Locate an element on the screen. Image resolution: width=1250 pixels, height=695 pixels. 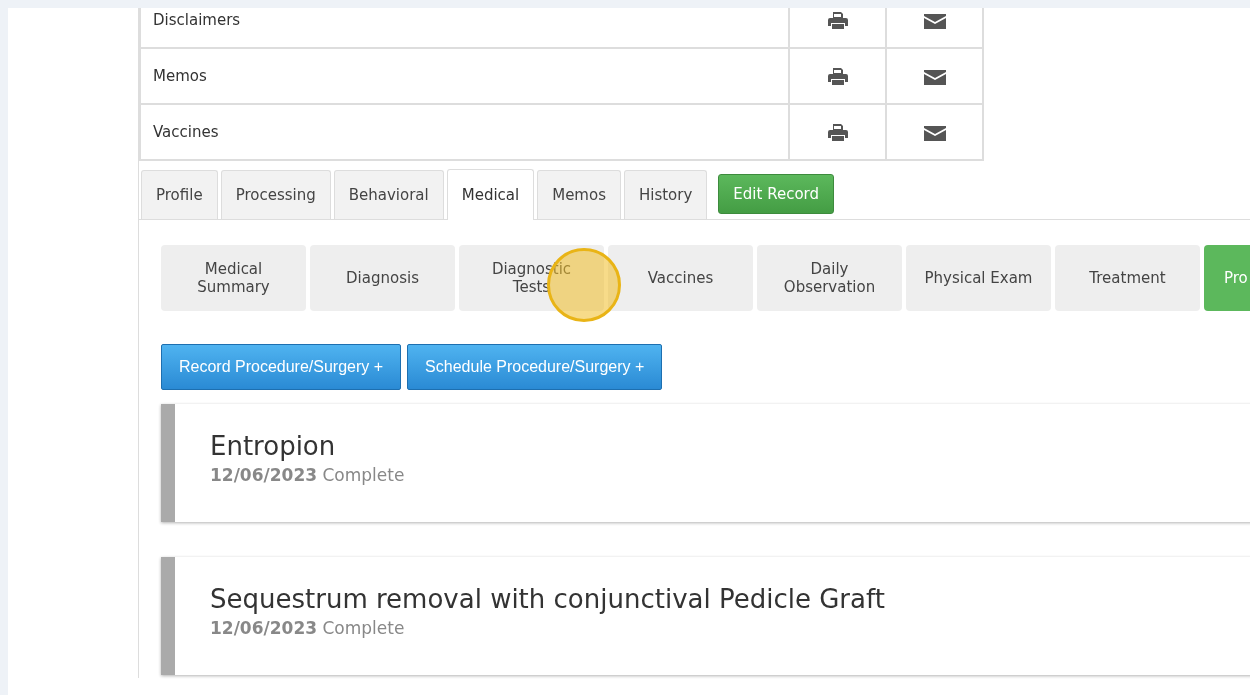
record-tab: Profile is located at coordinates (179, 194).